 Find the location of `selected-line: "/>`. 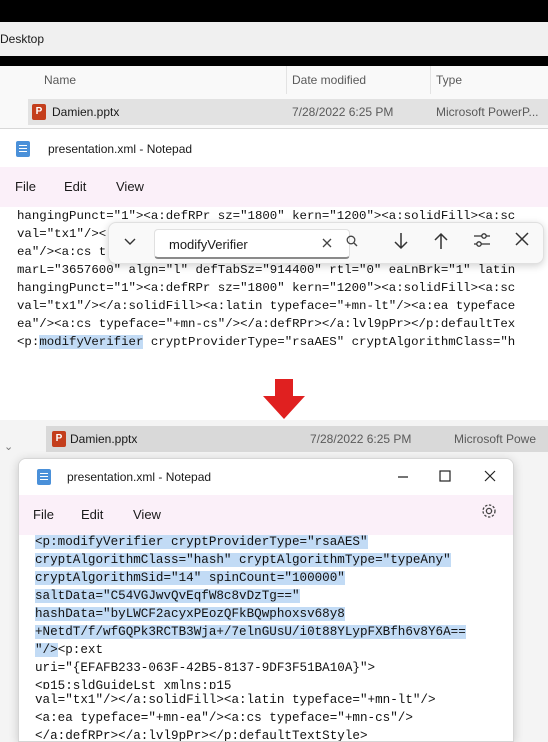

selected-line: "/> is located at coordinates (46, 650).